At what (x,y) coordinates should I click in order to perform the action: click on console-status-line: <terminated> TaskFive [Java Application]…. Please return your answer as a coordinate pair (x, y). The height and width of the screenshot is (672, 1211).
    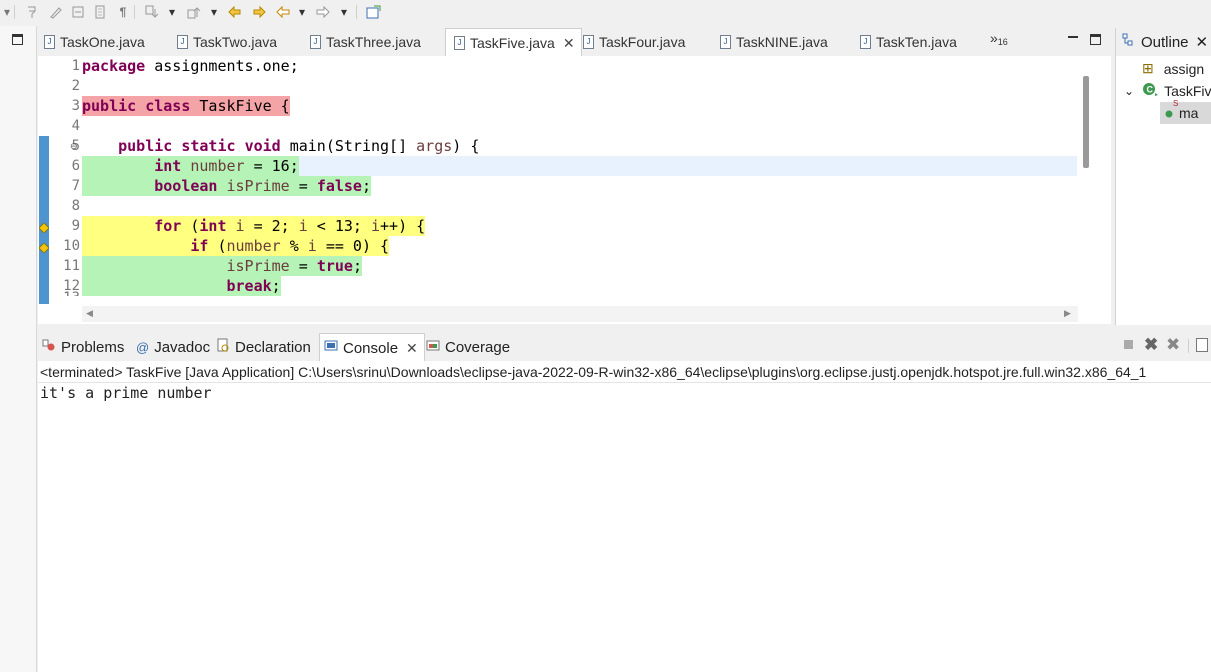
    Looking at the image, I should click on (624, 372).